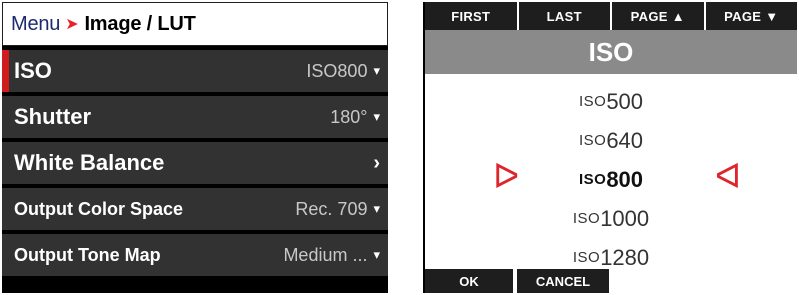 Image resolution: width=799 pixels, height=295 pixels. What do you see at coordinates (611, 218) in the screenshot?
I see `option-iso-1000: ISO 1000` at bounding box center [611, 218].